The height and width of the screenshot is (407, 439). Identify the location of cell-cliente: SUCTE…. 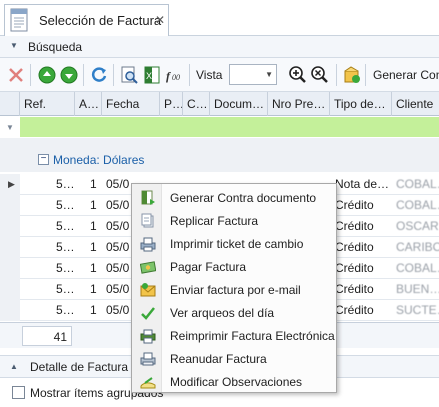
(417, 310).